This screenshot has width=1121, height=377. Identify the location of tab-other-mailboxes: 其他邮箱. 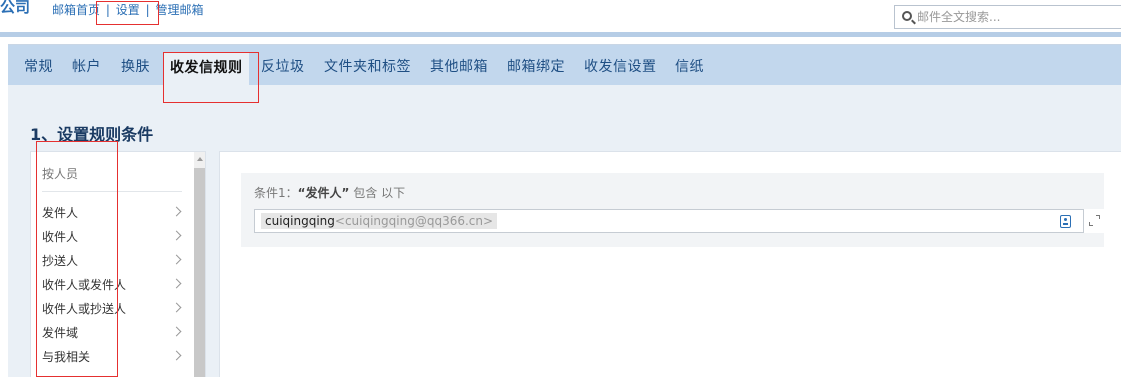
(459, 67).